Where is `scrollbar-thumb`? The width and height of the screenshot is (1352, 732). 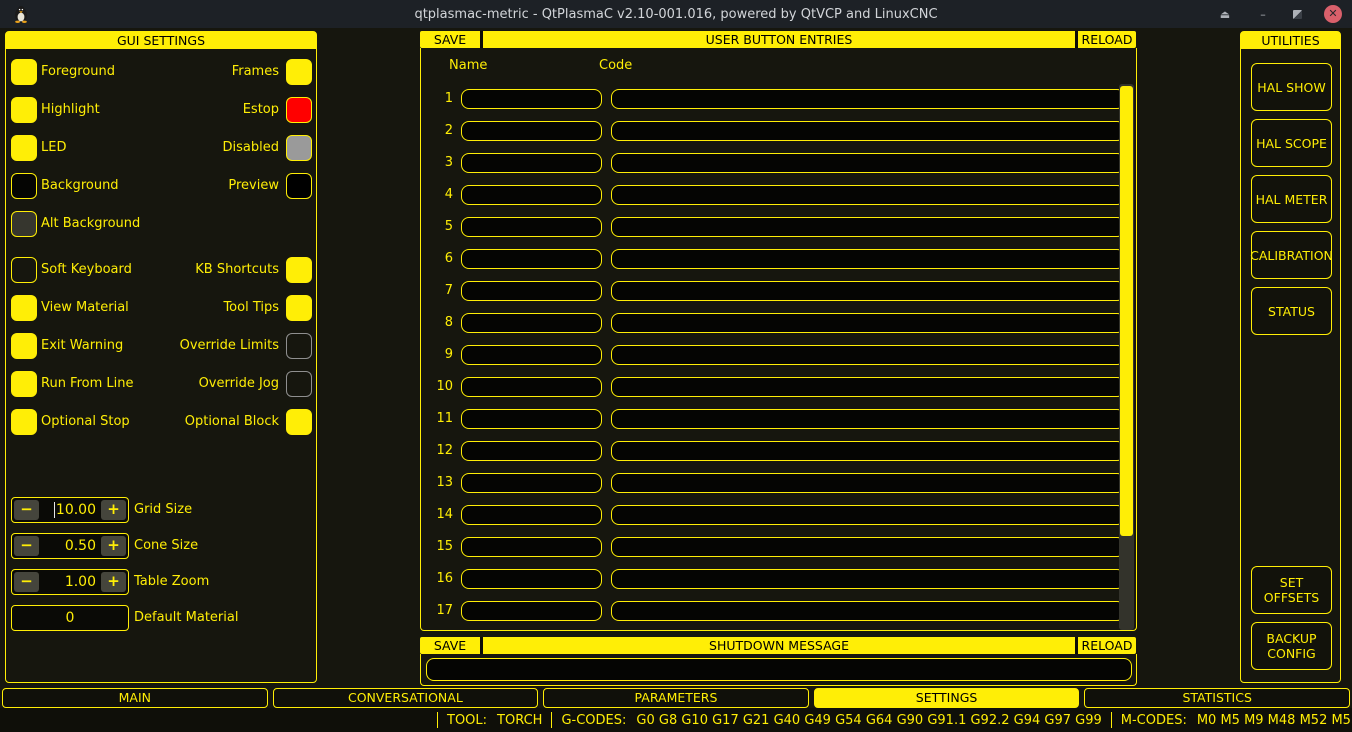 scrollbar-thumb is located at coordinates (1126, 311).